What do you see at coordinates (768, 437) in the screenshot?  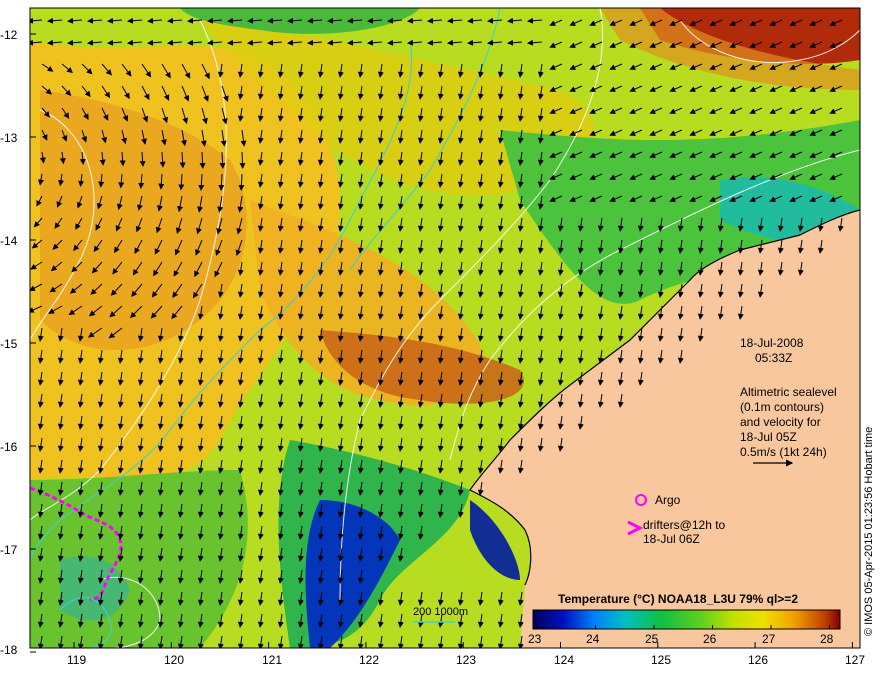 I see `altimetry-line-4: 18-Jul 05Z` at bounding box center [768, 437].